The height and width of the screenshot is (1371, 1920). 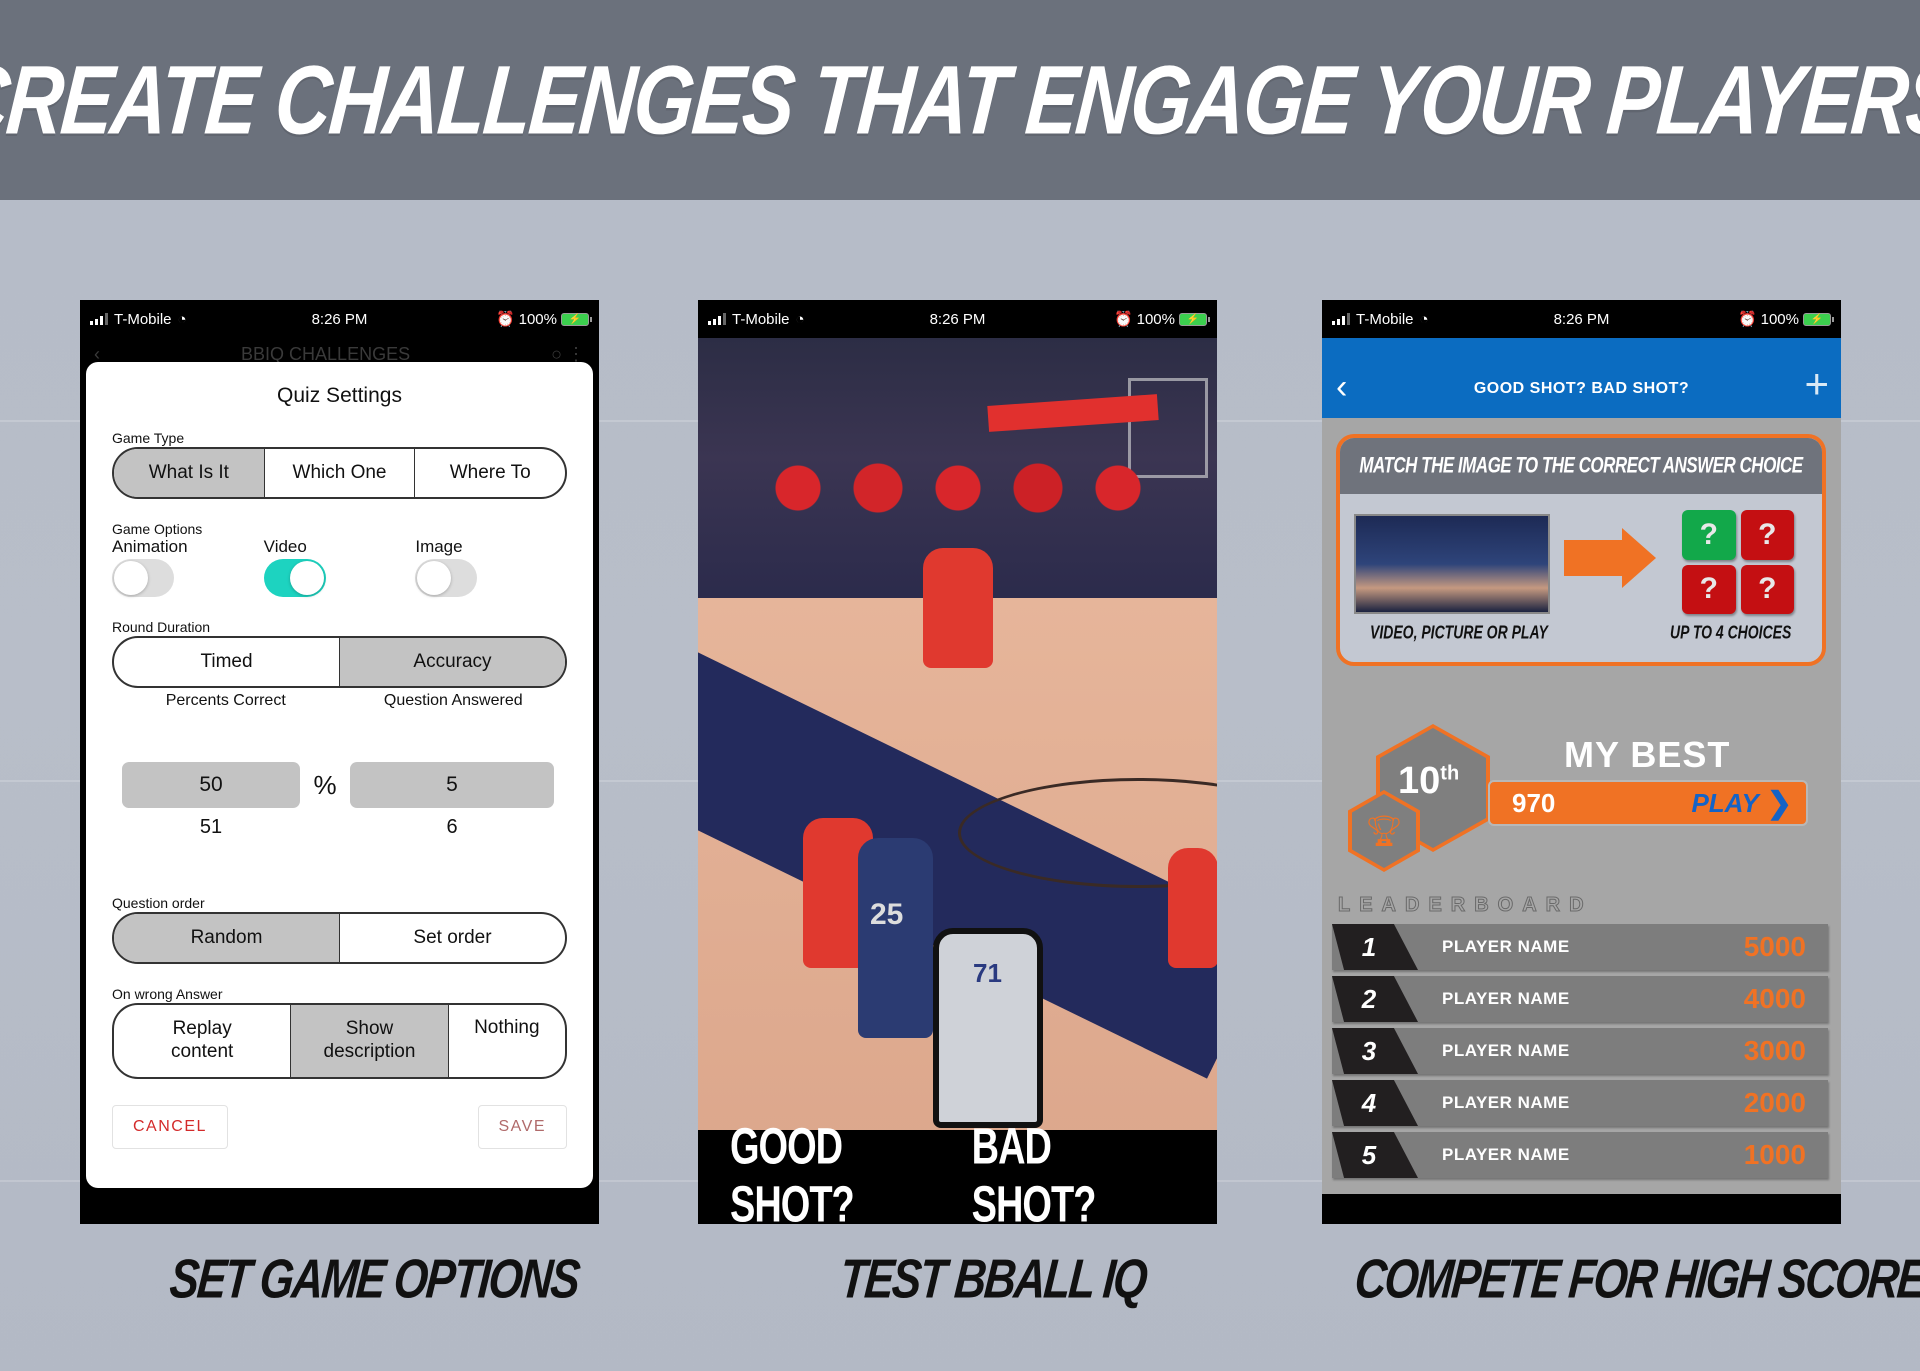 What do you see at coordinates (851, 1171) in the screenshot?
I see `good-shot-answer: GOOD SHOT?` at bounding box center [851, 1171].